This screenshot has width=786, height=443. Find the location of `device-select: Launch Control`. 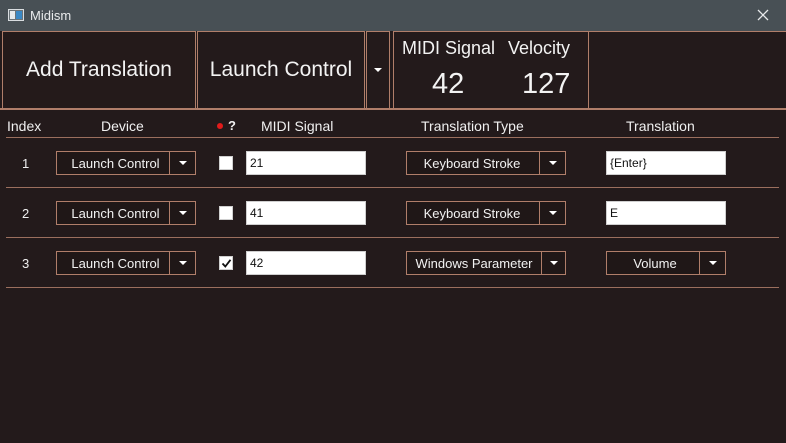

device-select: Launch Control is located at coordinates (281, 70).